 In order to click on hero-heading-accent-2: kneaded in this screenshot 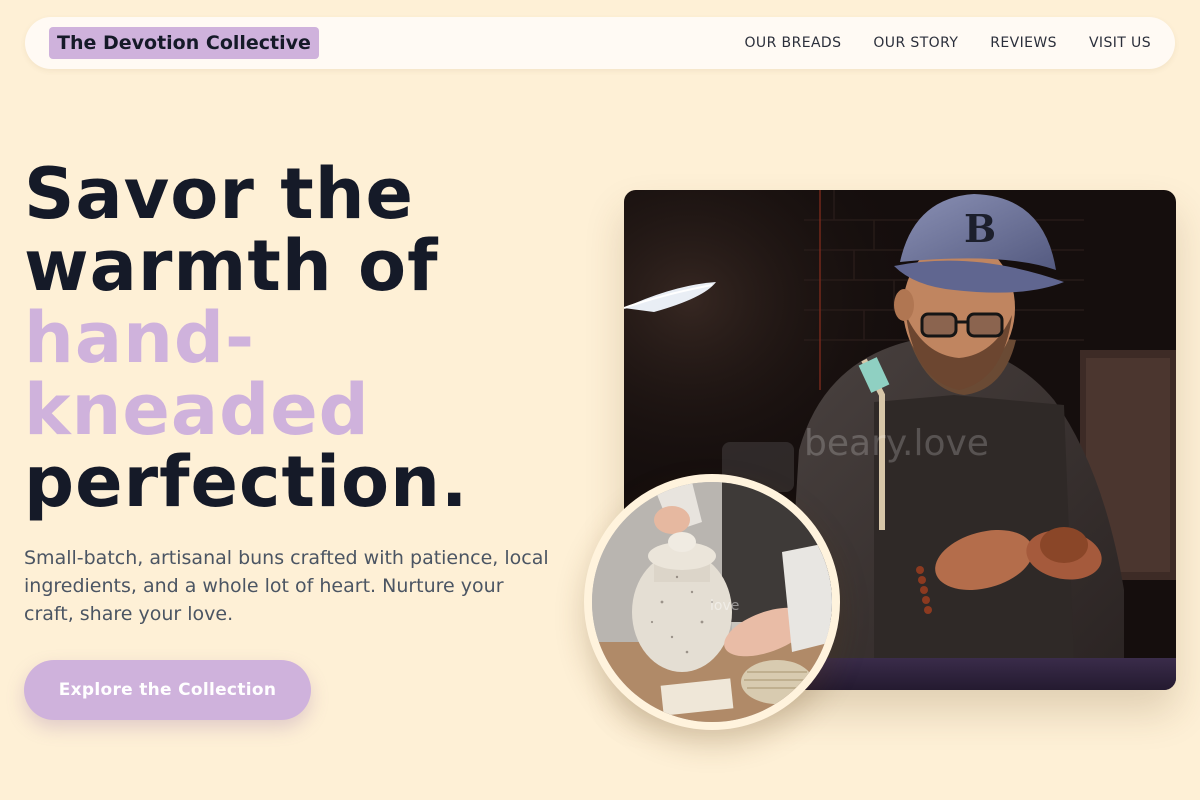, I will do `click(197, 410)`.